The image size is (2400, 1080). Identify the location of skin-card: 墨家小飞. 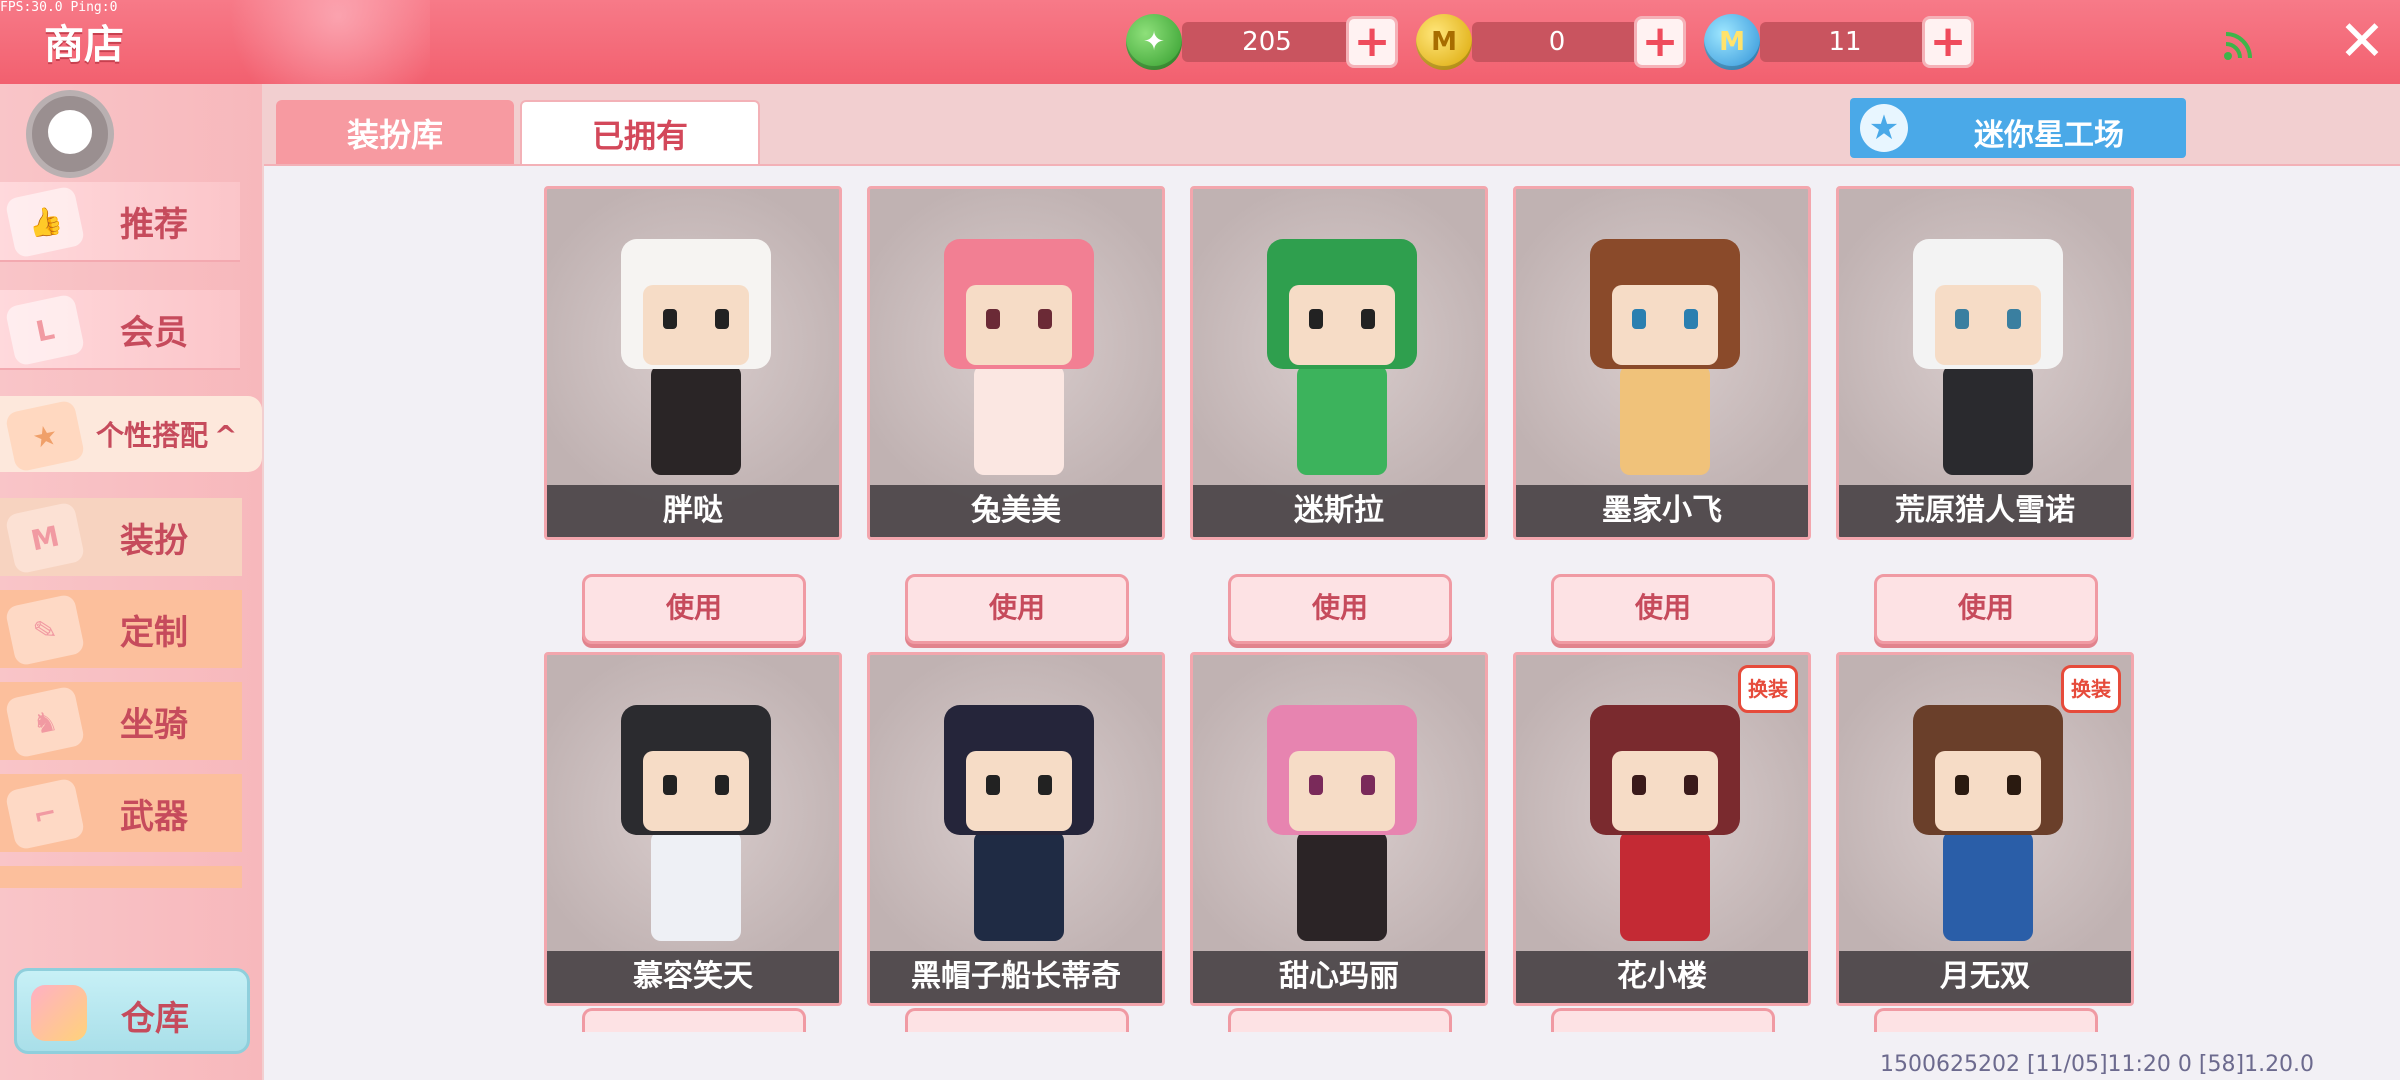
(1662, 363).